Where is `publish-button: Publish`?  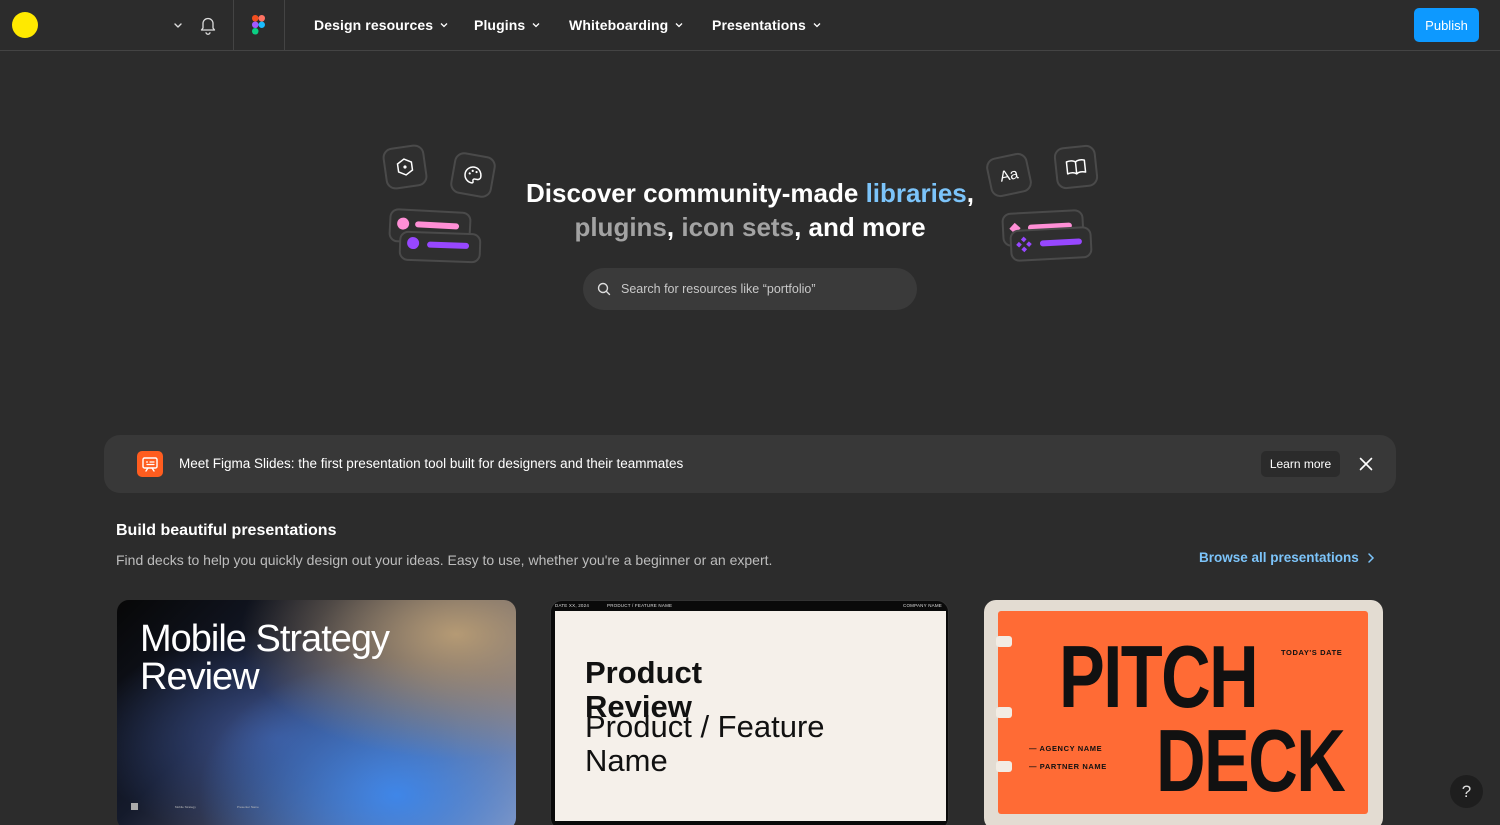 publish-button: Publish is located at coordinates (1446, 25).